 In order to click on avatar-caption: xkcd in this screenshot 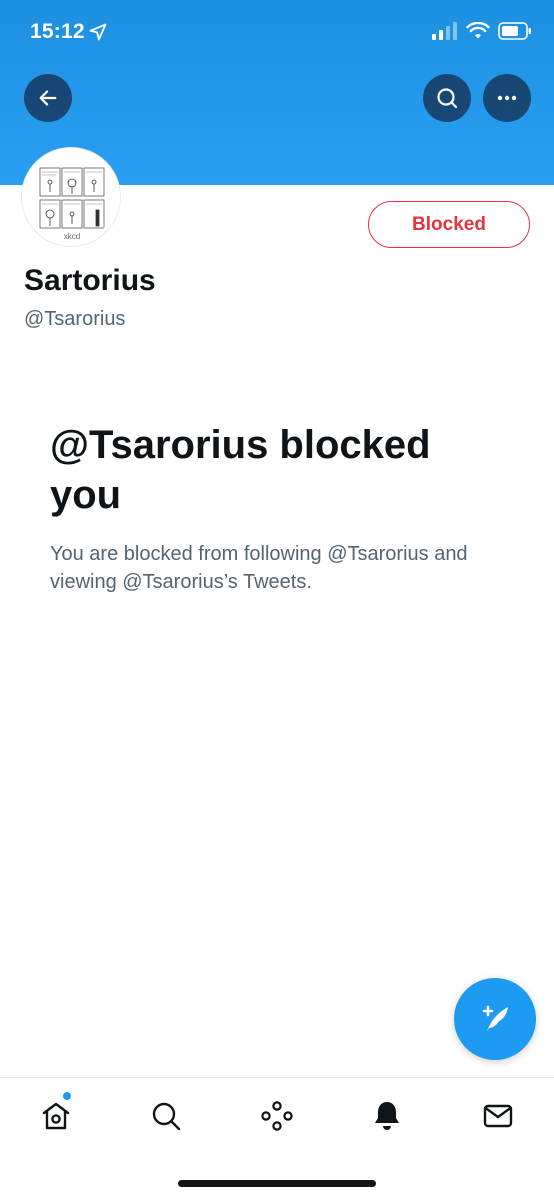, I will do `click(72, 236)`.